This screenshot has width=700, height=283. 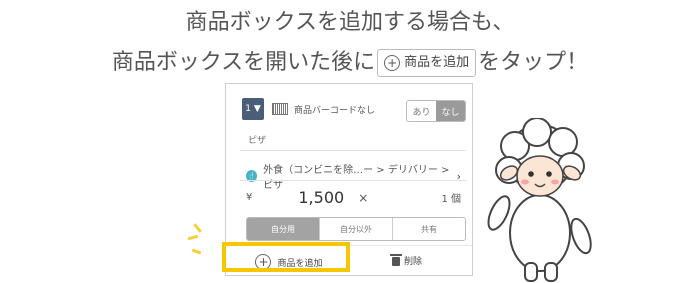 I want to click on inline-add-product-button: + 商品を追加, so click(x=427, y=63).